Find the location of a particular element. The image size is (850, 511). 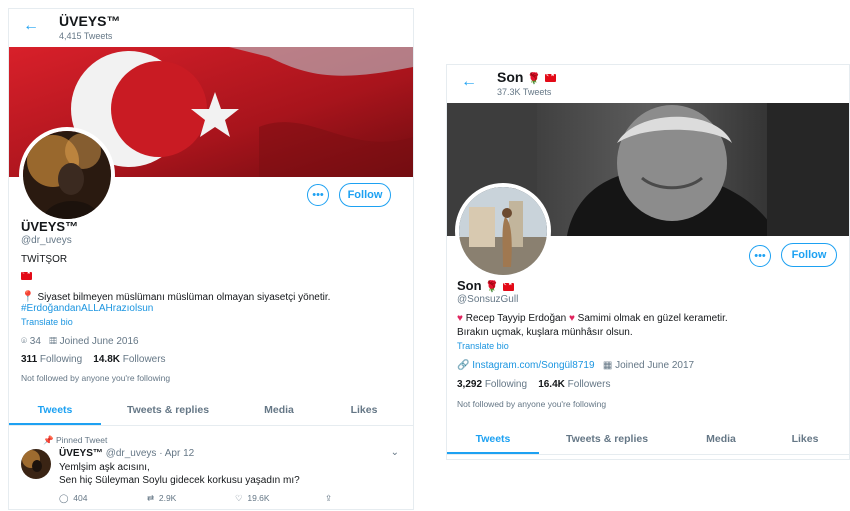

user-handle: @dr_uveys is located at coordinates (46, 240).